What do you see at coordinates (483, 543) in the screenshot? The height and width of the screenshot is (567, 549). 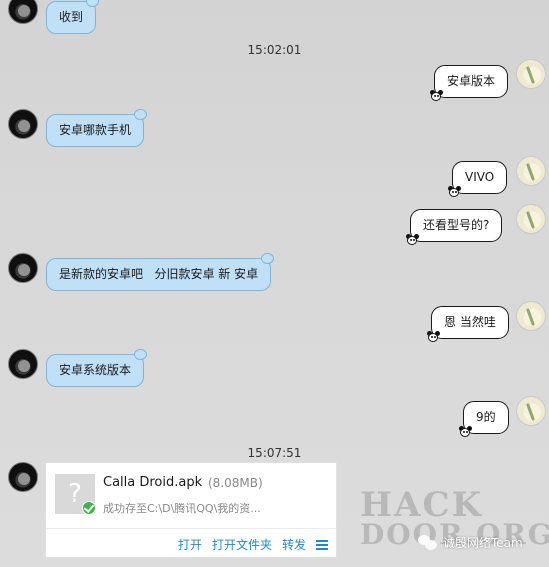 I see `wechat-account-name: 诚殷网络Team` at bounding box center [483, 543].